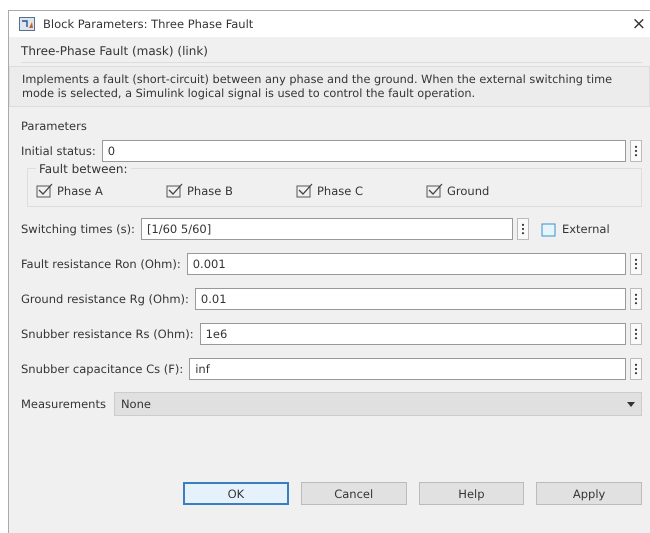 This screenshot has height=533, width=650. What do you see at coordinates (340, 191) in the screenshot?
I see `checkbox-label: Phase C` at bounding box center [340, 191].